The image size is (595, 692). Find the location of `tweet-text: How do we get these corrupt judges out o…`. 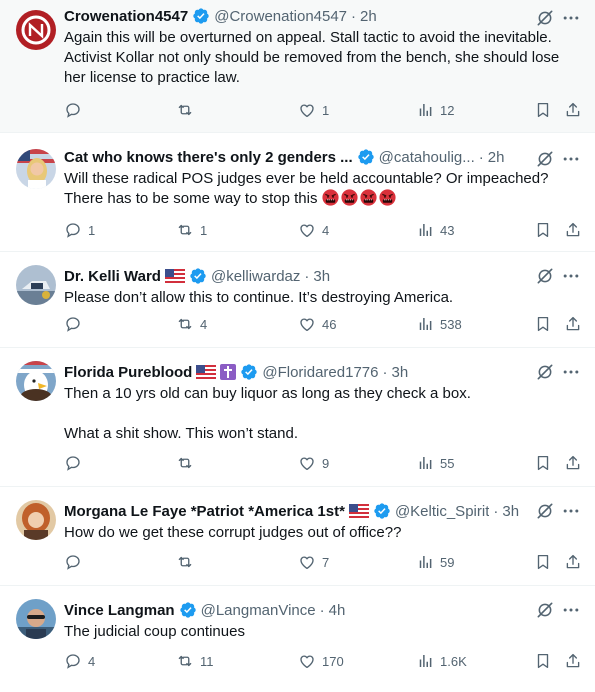

tweet-text: How do we get these corrupt judges out o… is located at coordinates (321, 533).